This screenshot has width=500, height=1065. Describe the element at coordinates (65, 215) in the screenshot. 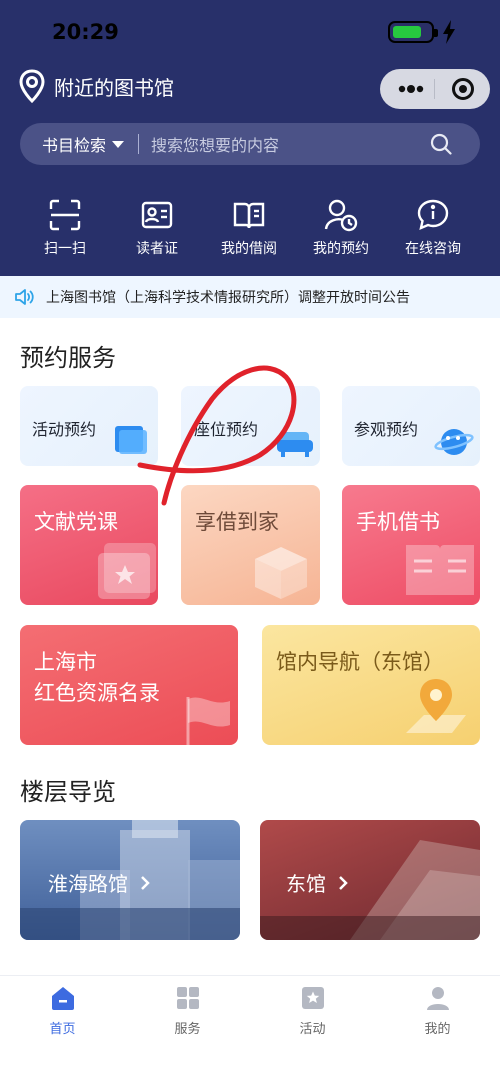

I see `scan-icon` at that location.